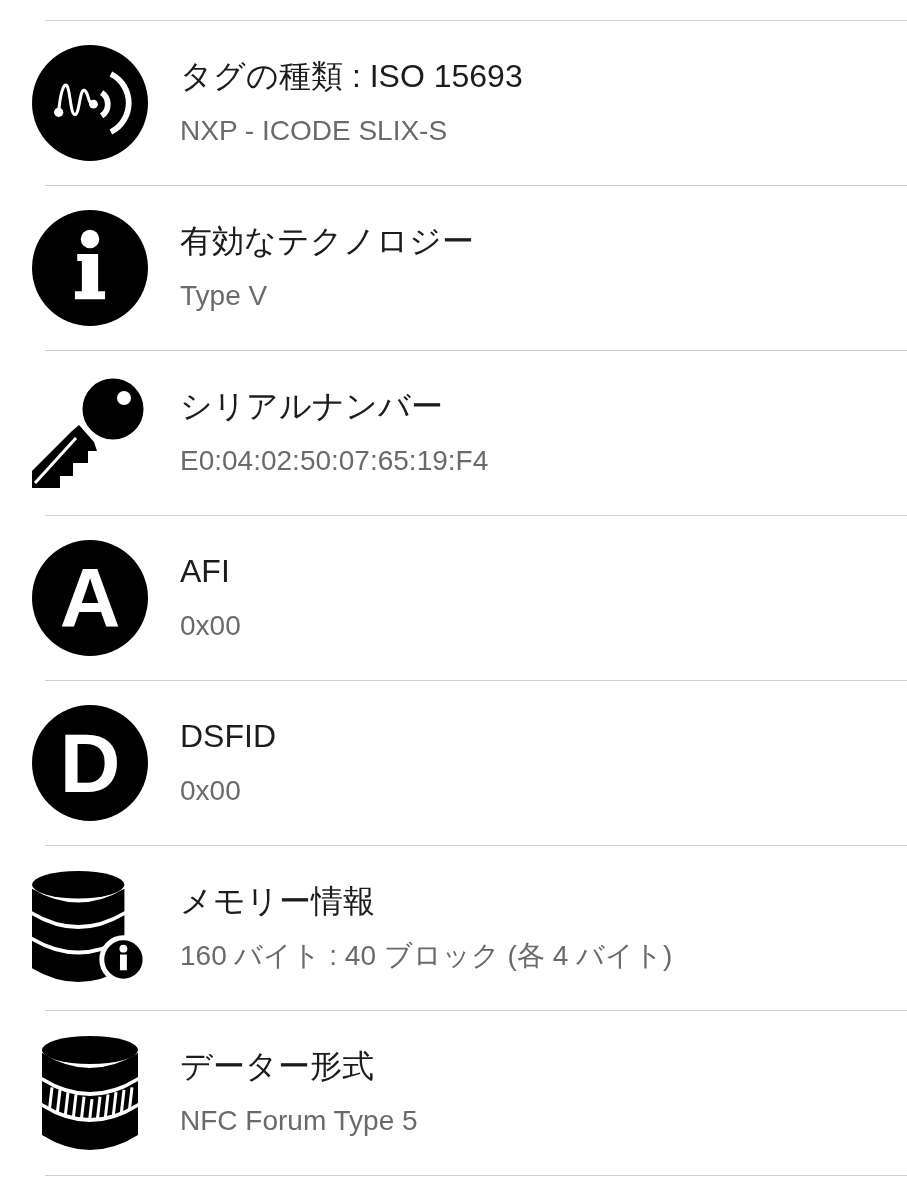 The width and height of the screenshot is (907, 1200). I want to click on info-icon, so click(90, 268).